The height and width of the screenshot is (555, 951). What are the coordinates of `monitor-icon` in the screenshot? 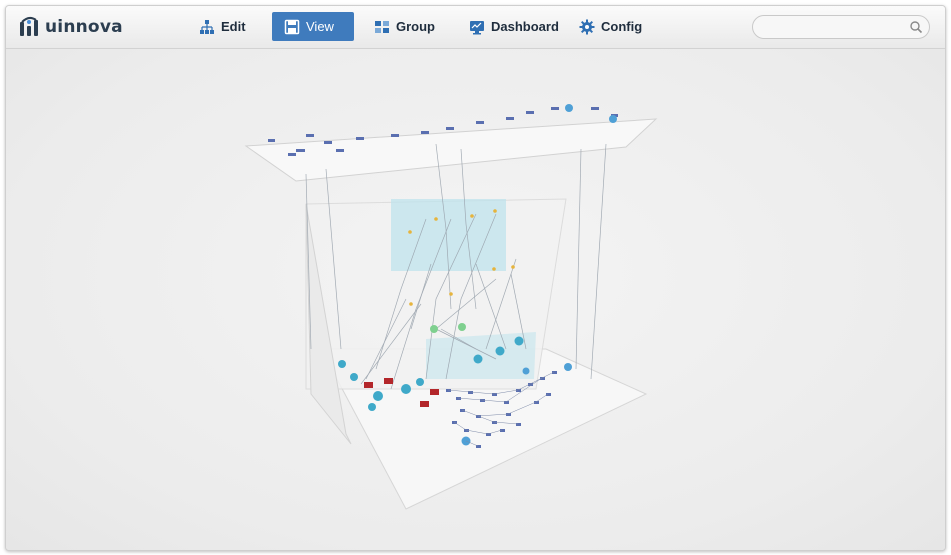 It's located at (477, 27).